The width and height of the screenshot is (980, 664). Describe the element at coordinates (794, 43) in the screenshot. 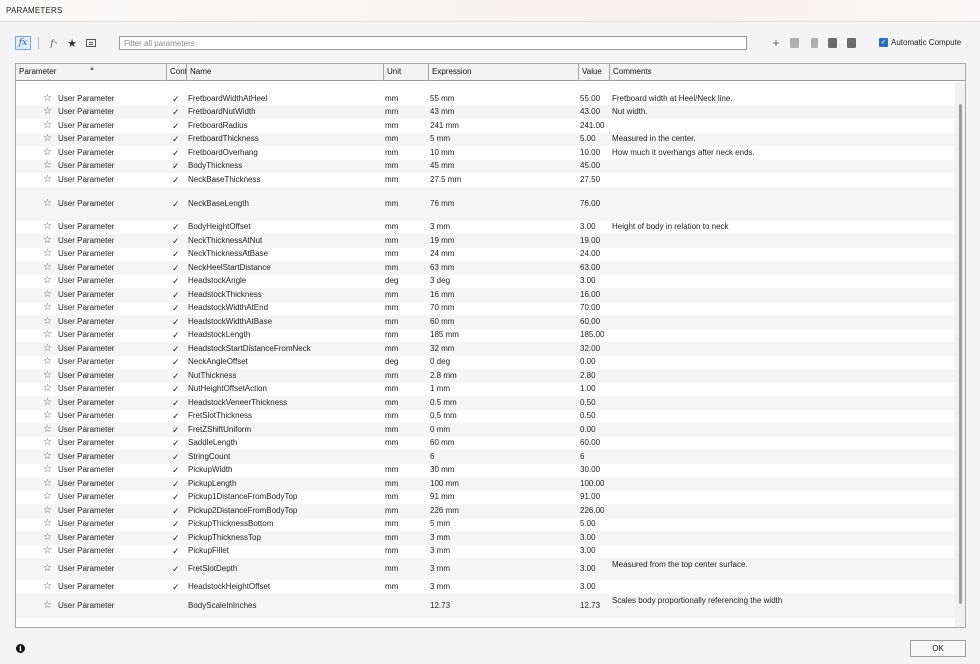

I see `copy-parameter-icon` at that location.